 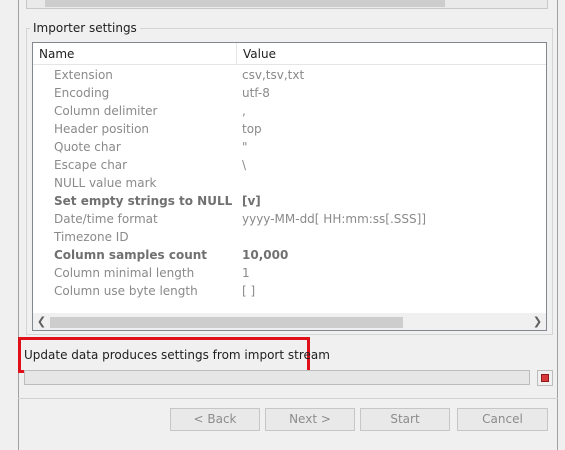 I want to click on top-horizontal-scrollbar, so click(x=287, y=4).